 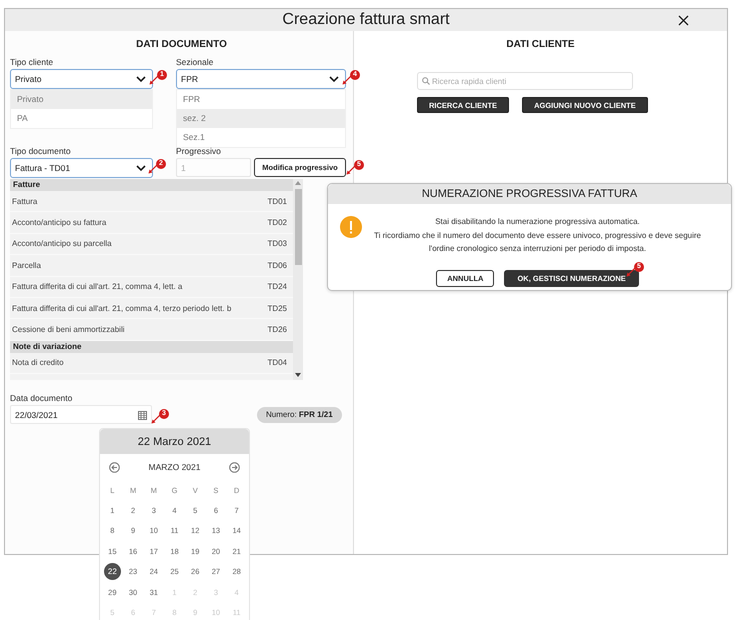 I want to click on scroll-down-icon, so click(x=298, y=375).